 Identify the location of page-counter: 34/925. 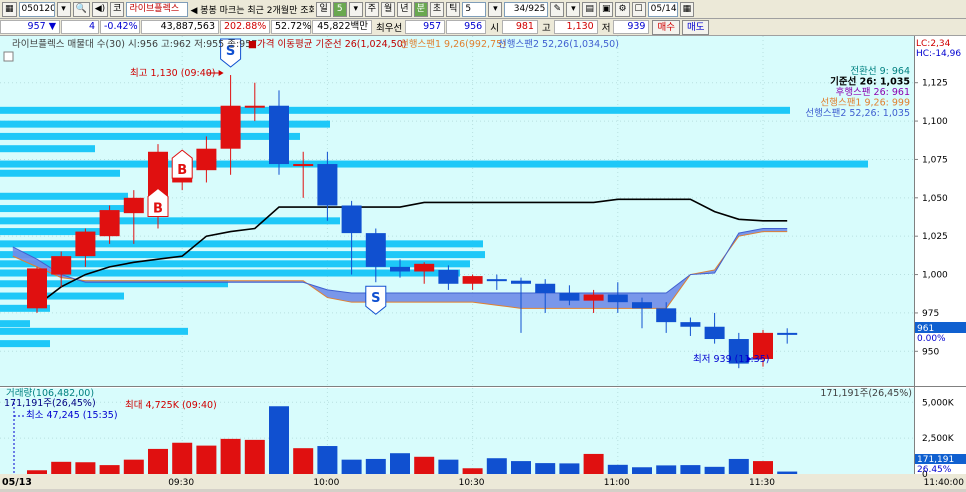
(526, 9).